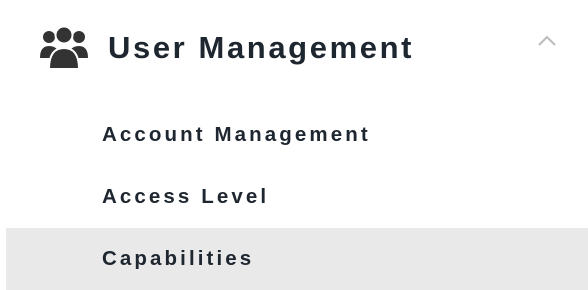 The height and width of the screenshot is (290, 588). I want to click on users-icon, so click(64, 47).